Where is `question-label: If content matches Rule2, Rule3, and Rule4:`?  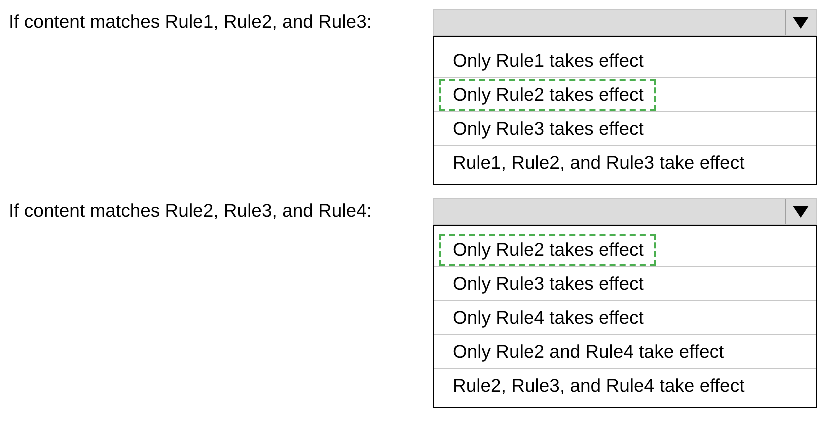
question-label: If content matches Rule2, Rule3, and Rule4: is located at coordinates (191, 211).